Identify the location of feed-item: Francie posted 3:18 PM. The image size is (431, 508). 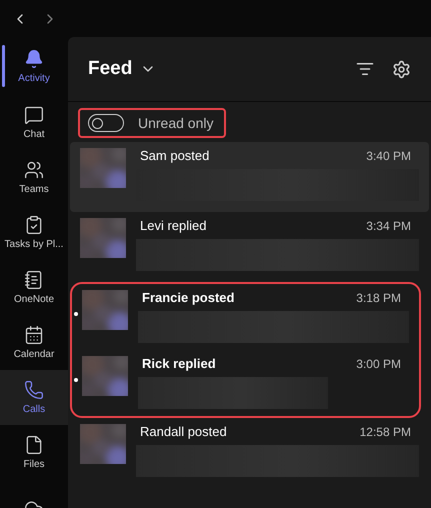
(245, 317).